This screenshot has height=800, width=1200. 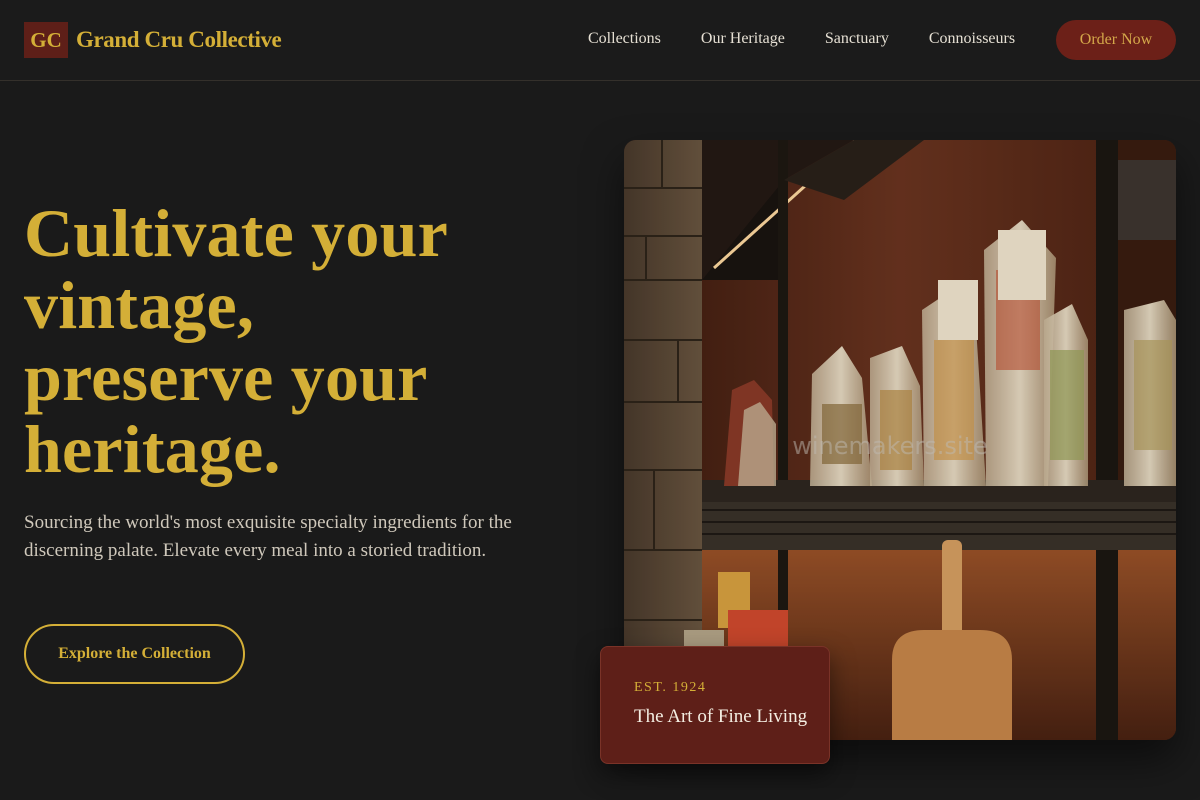 I want to click on hero-heading-line: vintage,, so click(x=139, y=305).